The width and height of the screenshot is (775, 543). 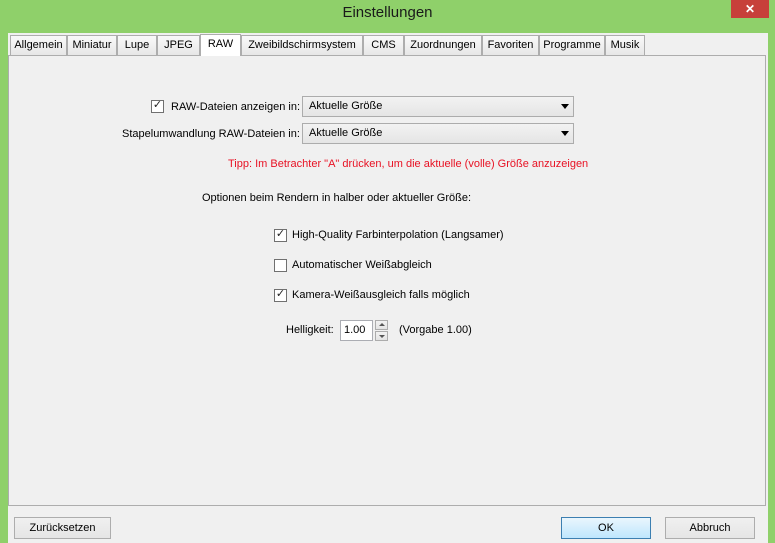 I want to click on tab-label: JPEG, so click(x=178, y=45).